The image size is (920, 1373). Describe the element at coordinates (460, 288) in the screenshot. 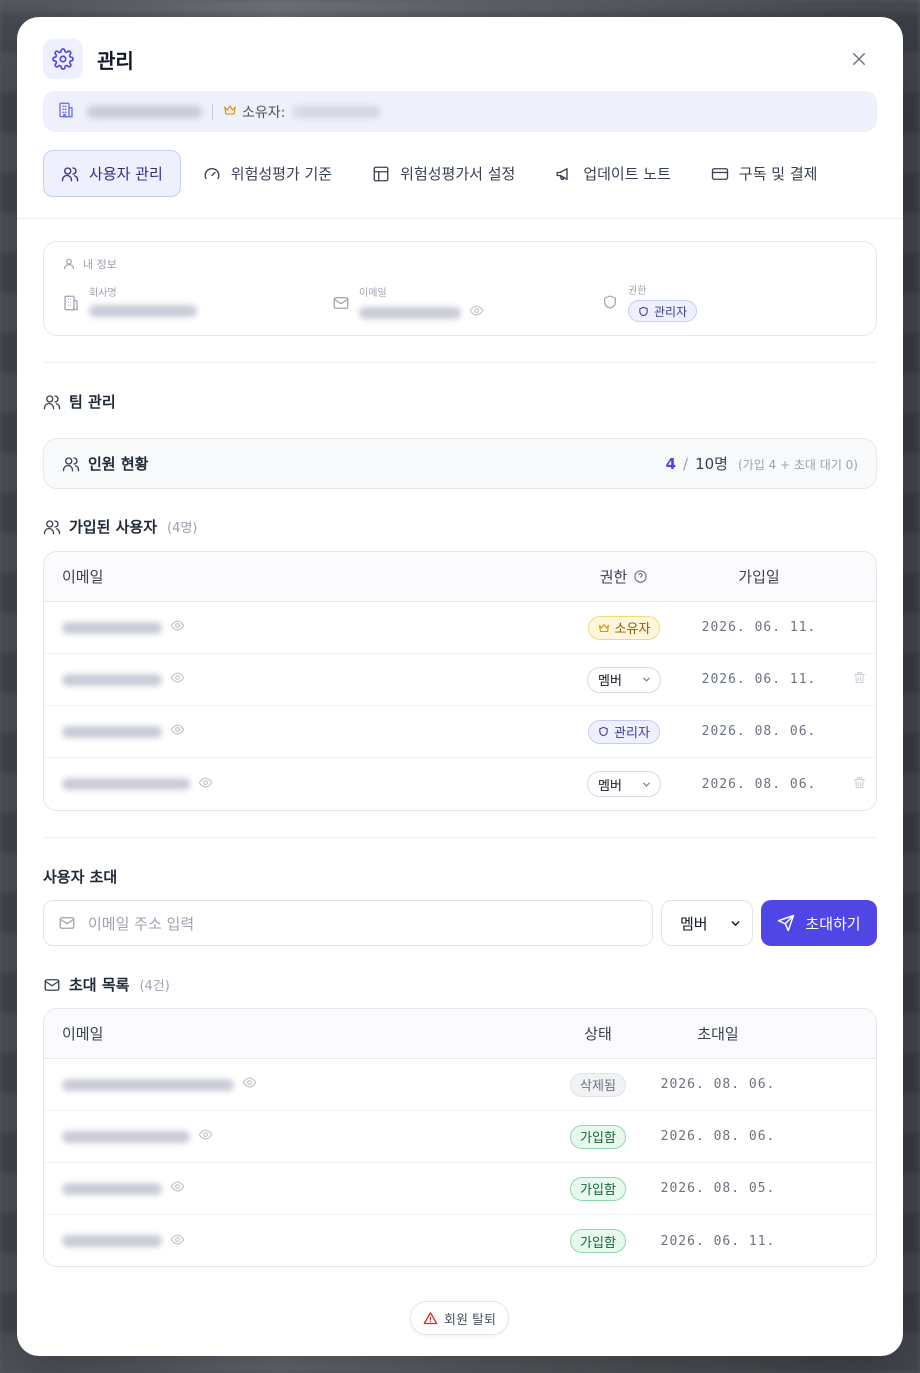

I see `my-info-card: 내 정보 회사명 이메일 권한 관리자` at that location.